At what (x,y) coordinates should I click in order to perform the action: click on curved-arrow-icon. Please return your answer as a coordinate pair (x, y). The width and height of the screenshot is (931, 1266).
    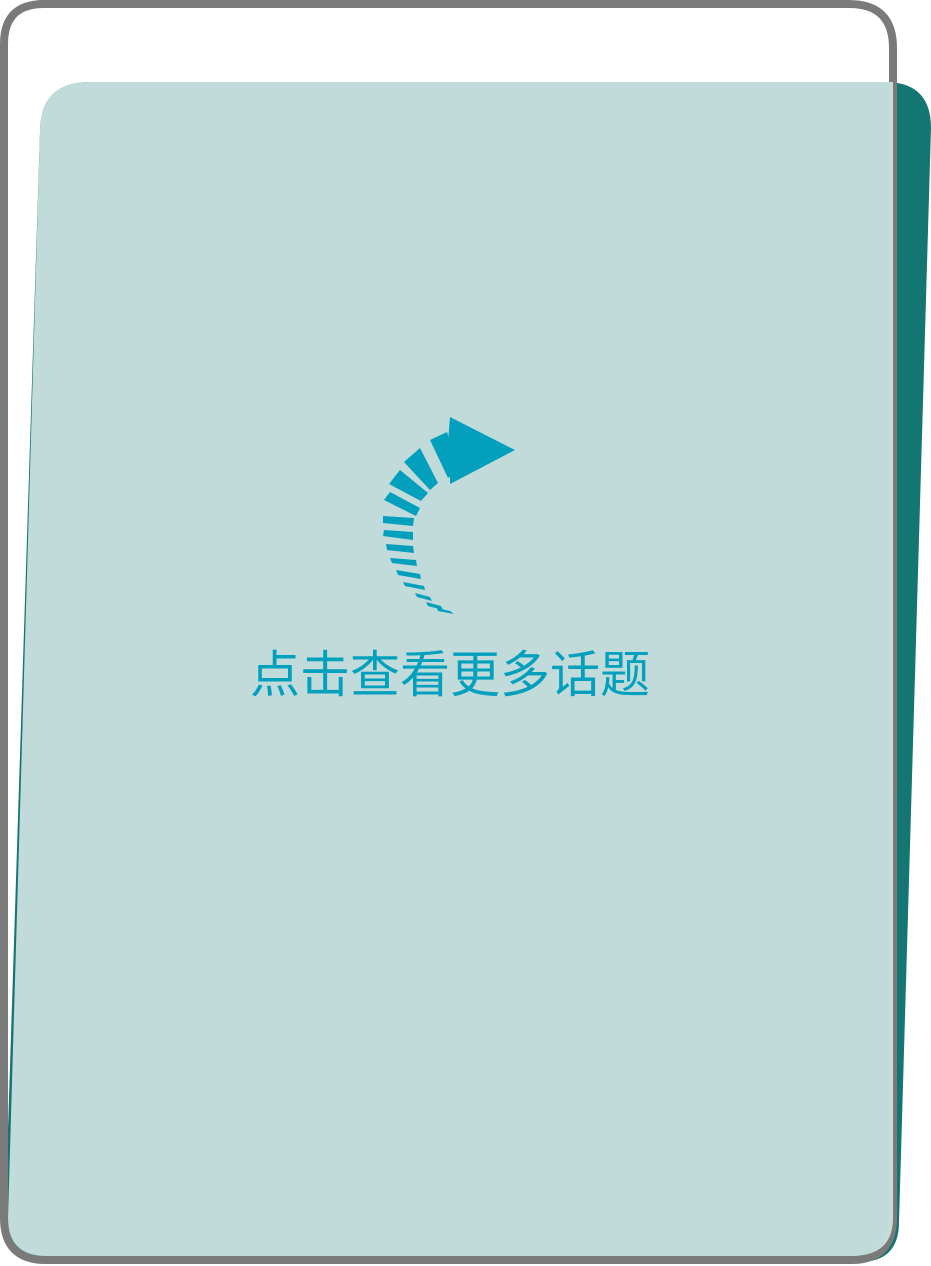
    Looking at the image, I should click on (449, 515).